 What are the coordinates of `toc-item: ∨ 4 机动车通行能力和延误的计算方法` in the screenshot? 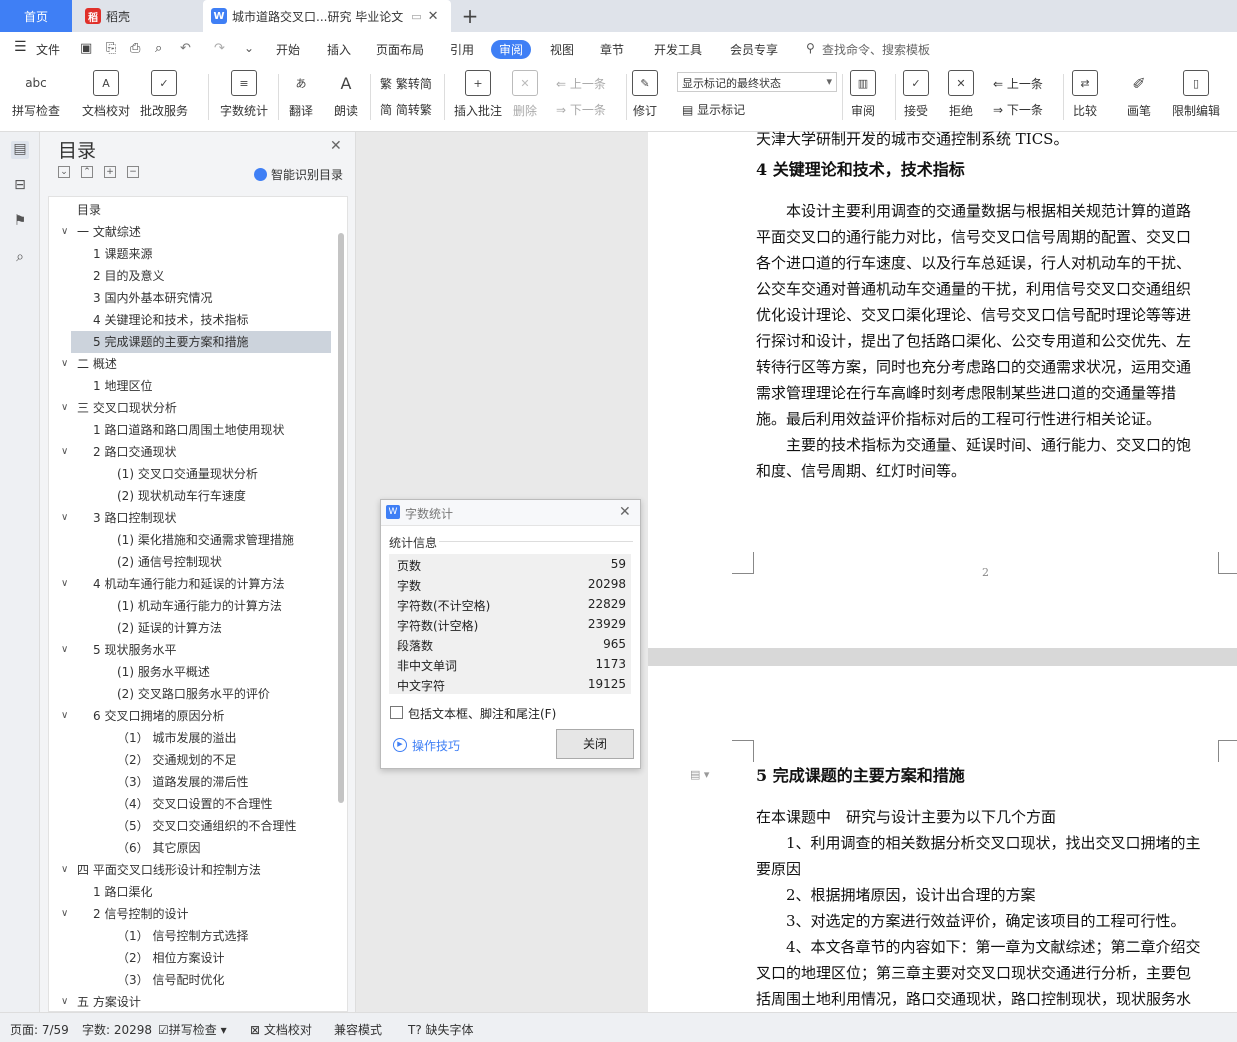 It's located at (191, 584).